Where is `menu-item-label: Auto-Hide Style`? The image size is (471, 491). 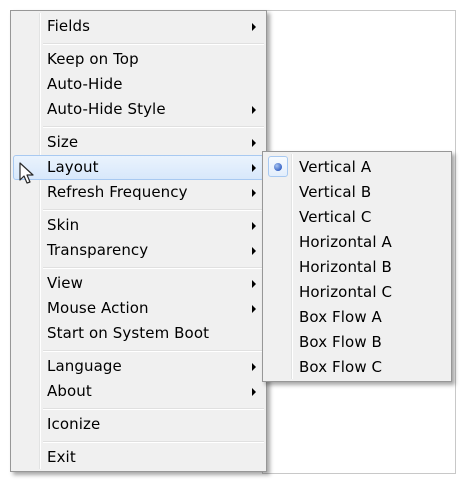 menu-item-label: Auto-Hide Style is located at coordinates (106, 109).